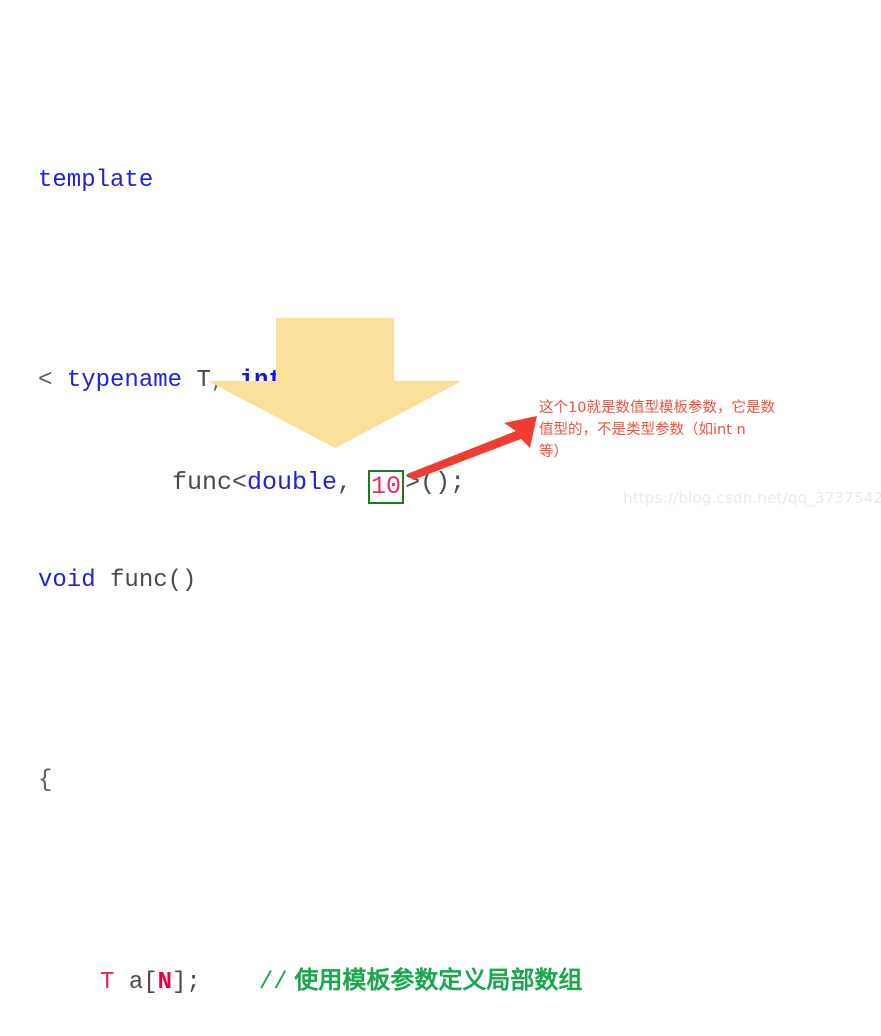  Describe the element at coordinates (438, 980) in the screenshot. I see `comment-text: 使用模板参数定义局部数组` at that location.